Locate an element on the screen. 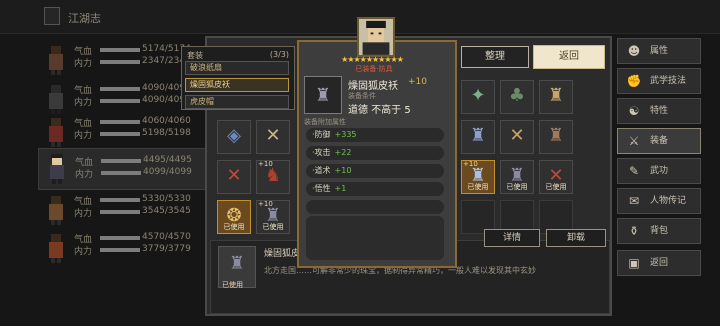  party-member-6: 气血 4570/4570 内力 3779/3779 is located at coordinates (123, 249).